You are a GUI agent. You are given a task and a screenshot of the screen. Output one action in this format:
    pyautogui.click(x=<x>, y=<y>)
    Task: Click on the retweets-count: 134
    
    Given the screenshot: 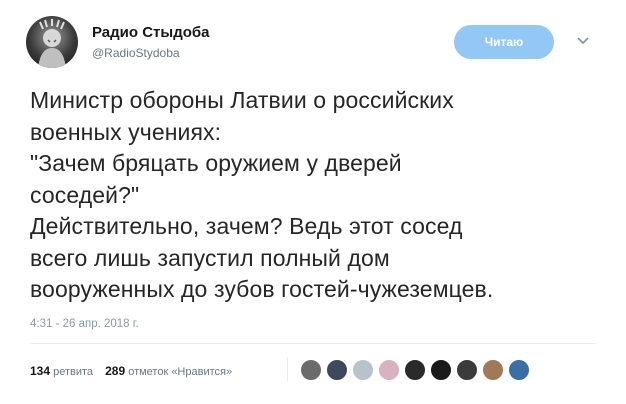 What is the action you would take?
    pyautogui.click(x=40, y=371)
    